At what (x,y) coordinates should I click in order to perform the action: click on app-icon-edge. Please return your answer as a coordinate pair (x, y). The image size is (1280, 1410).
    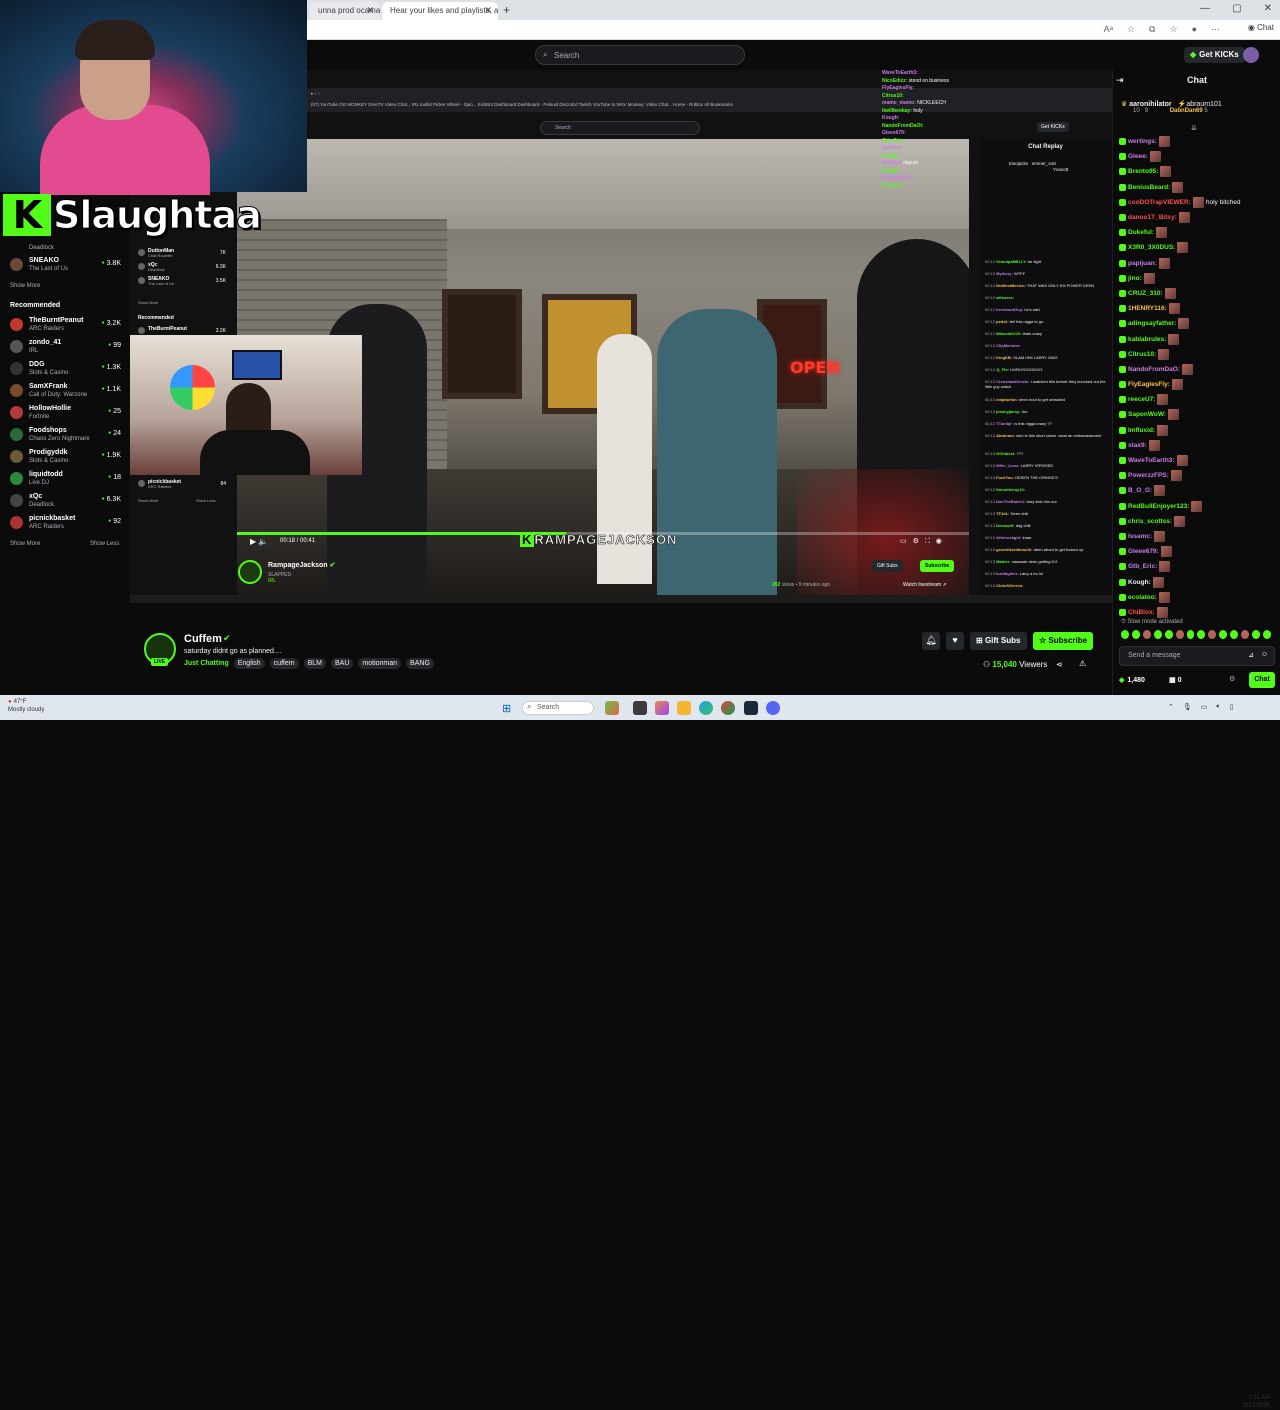
    Looking at the image, I should click on (706, 708).